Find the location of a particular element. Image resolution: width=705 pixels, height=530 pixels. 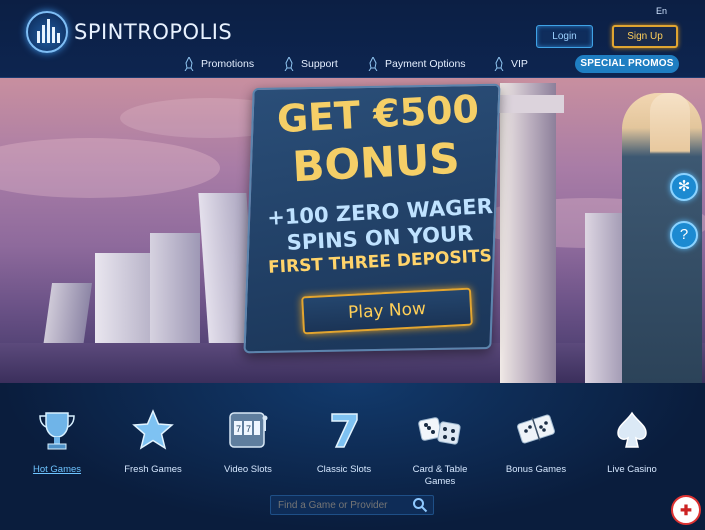

spade-card-icon is located at coordinates (632, 429).